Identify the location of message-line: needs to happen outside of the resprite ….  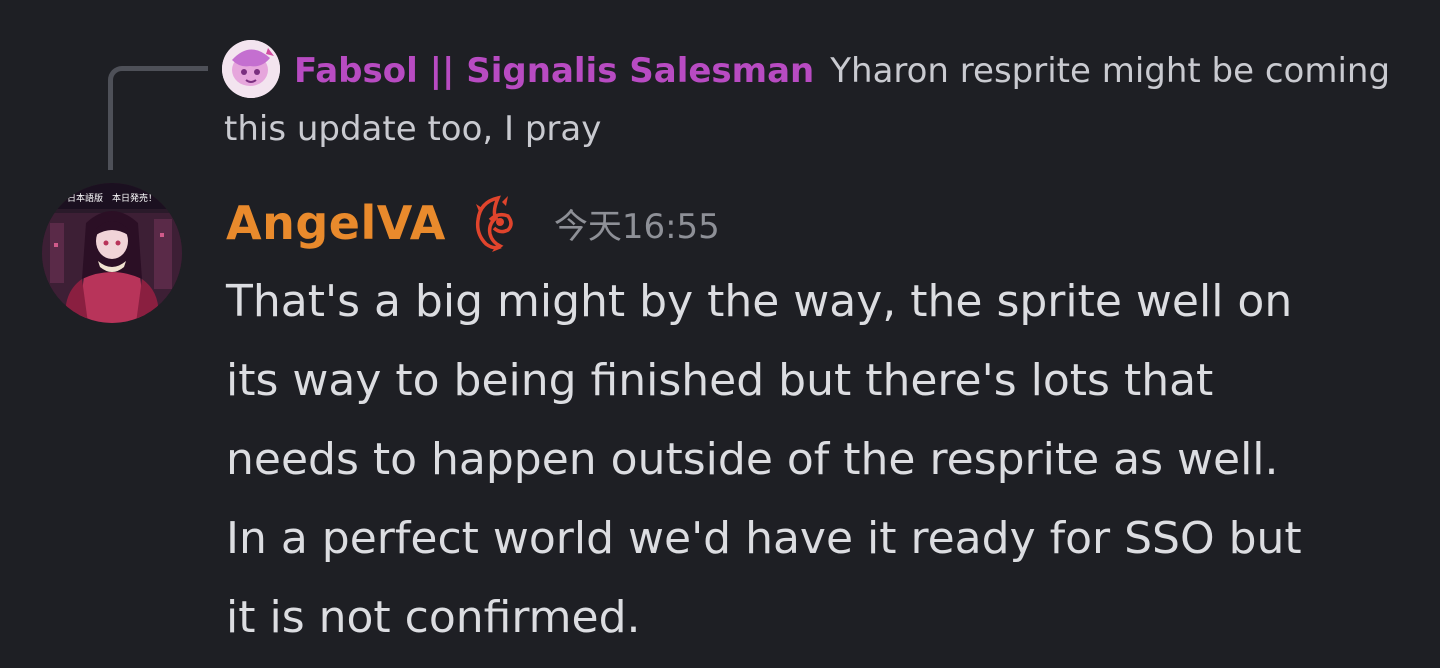
(752, 459).